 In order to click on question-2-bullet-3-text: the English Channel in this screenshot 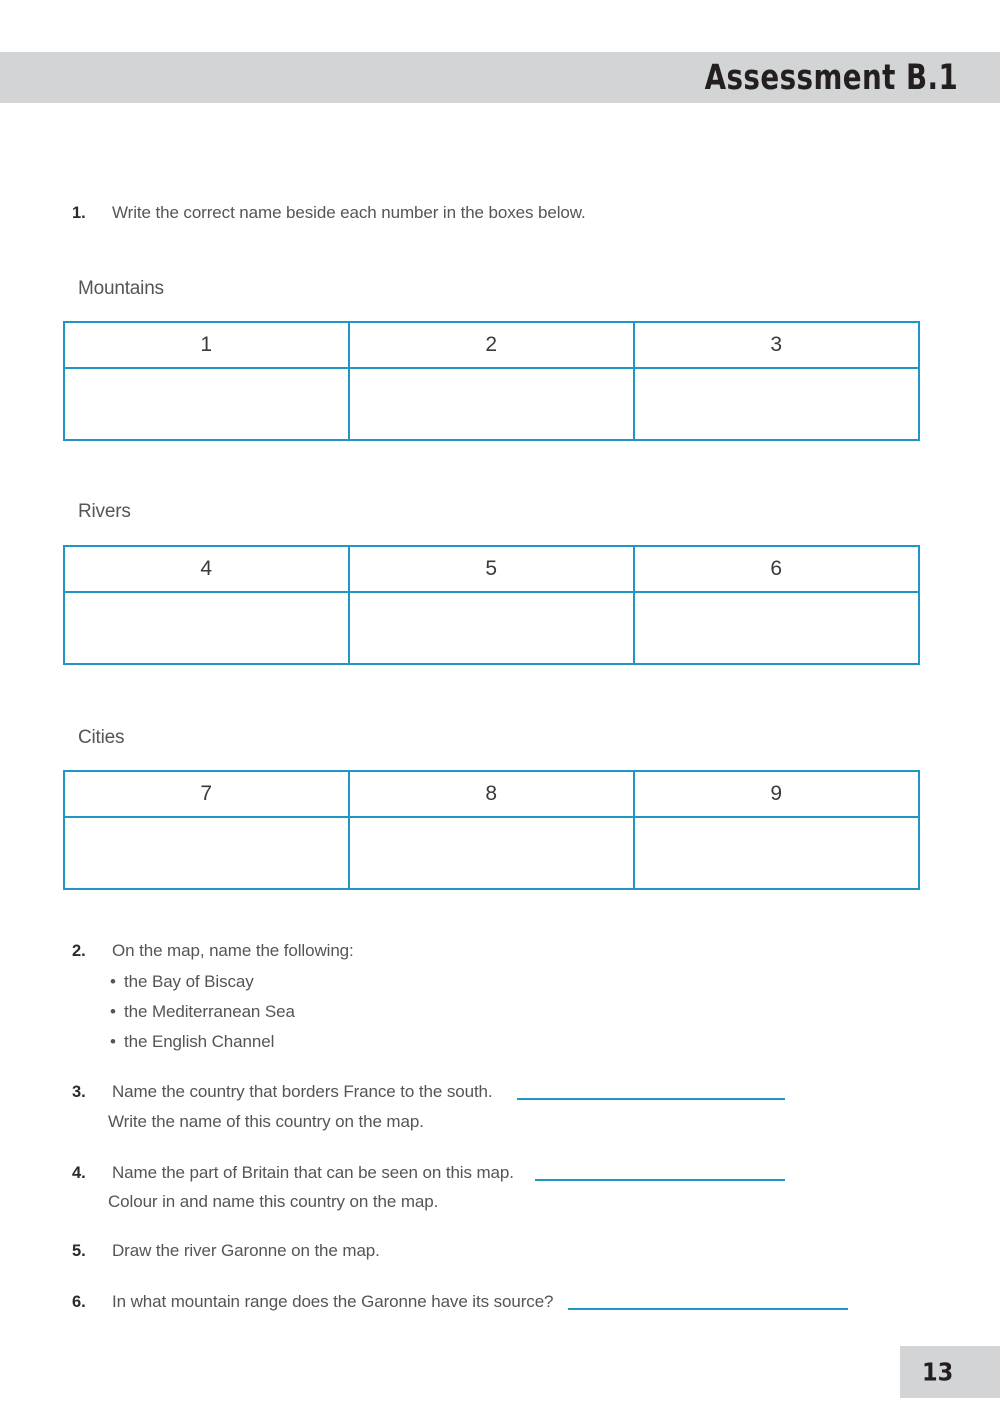, I will do `click(199, 1041)`.